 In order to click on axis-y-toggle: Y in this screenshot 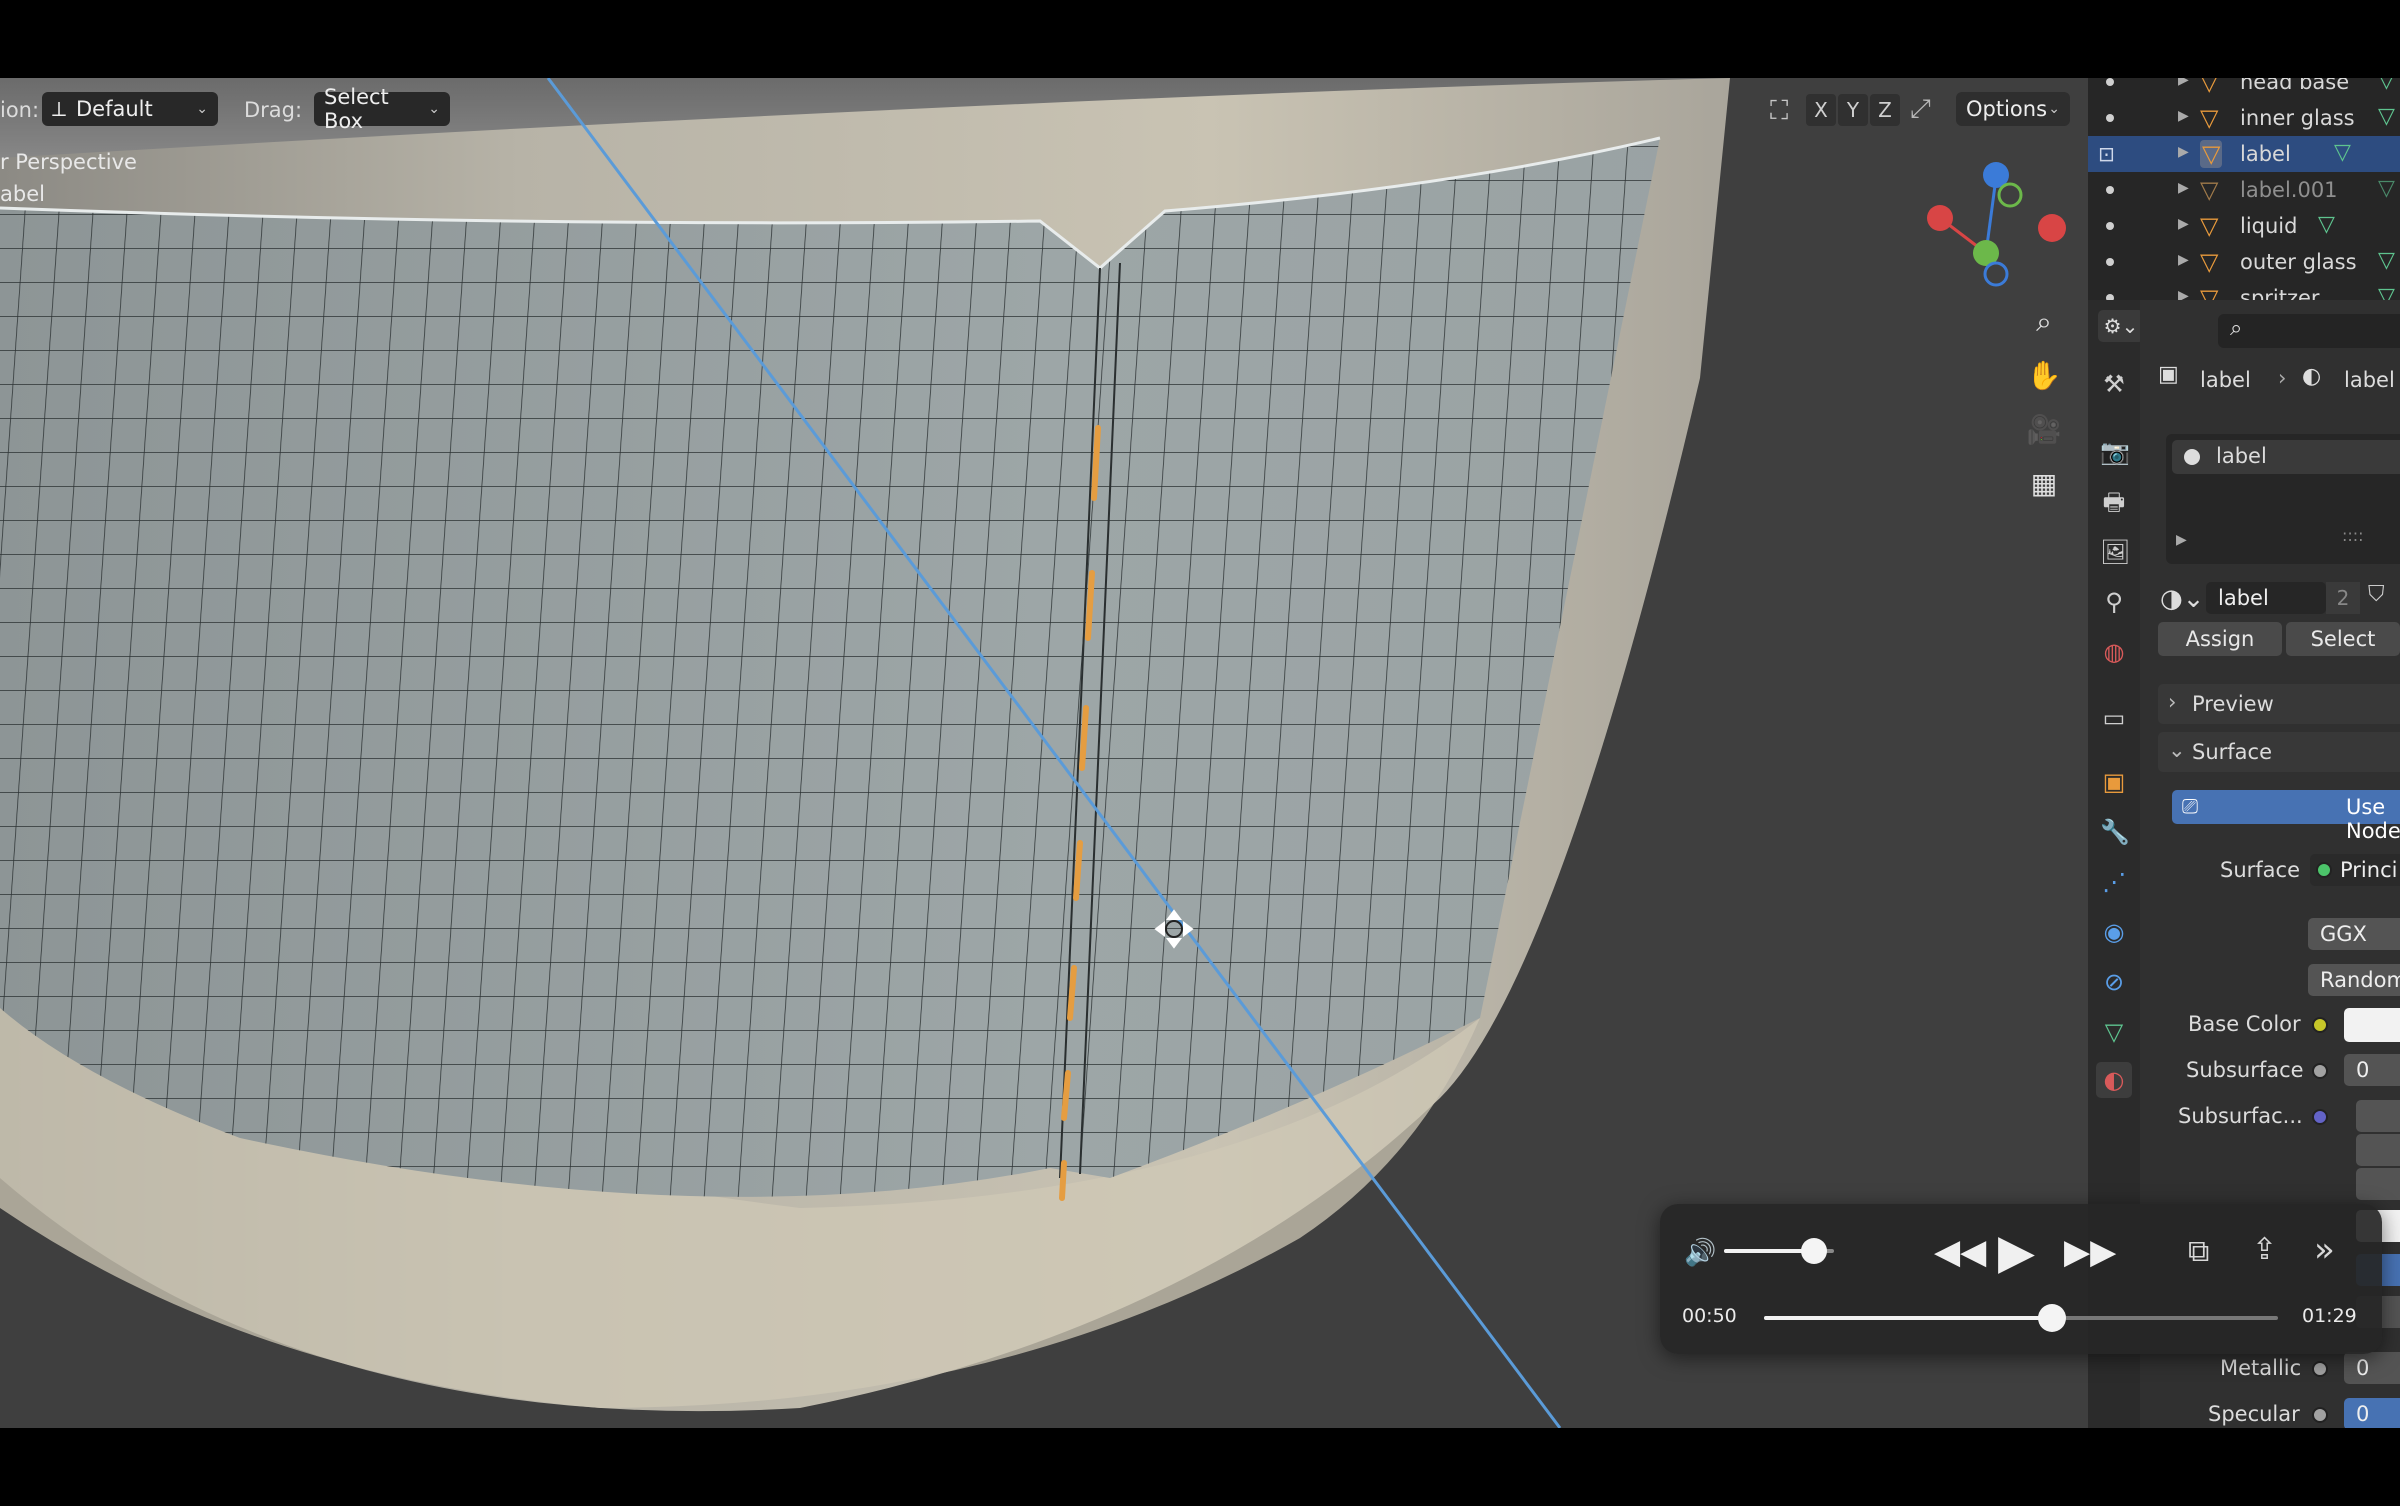, I will do `click(1853, 110)`.